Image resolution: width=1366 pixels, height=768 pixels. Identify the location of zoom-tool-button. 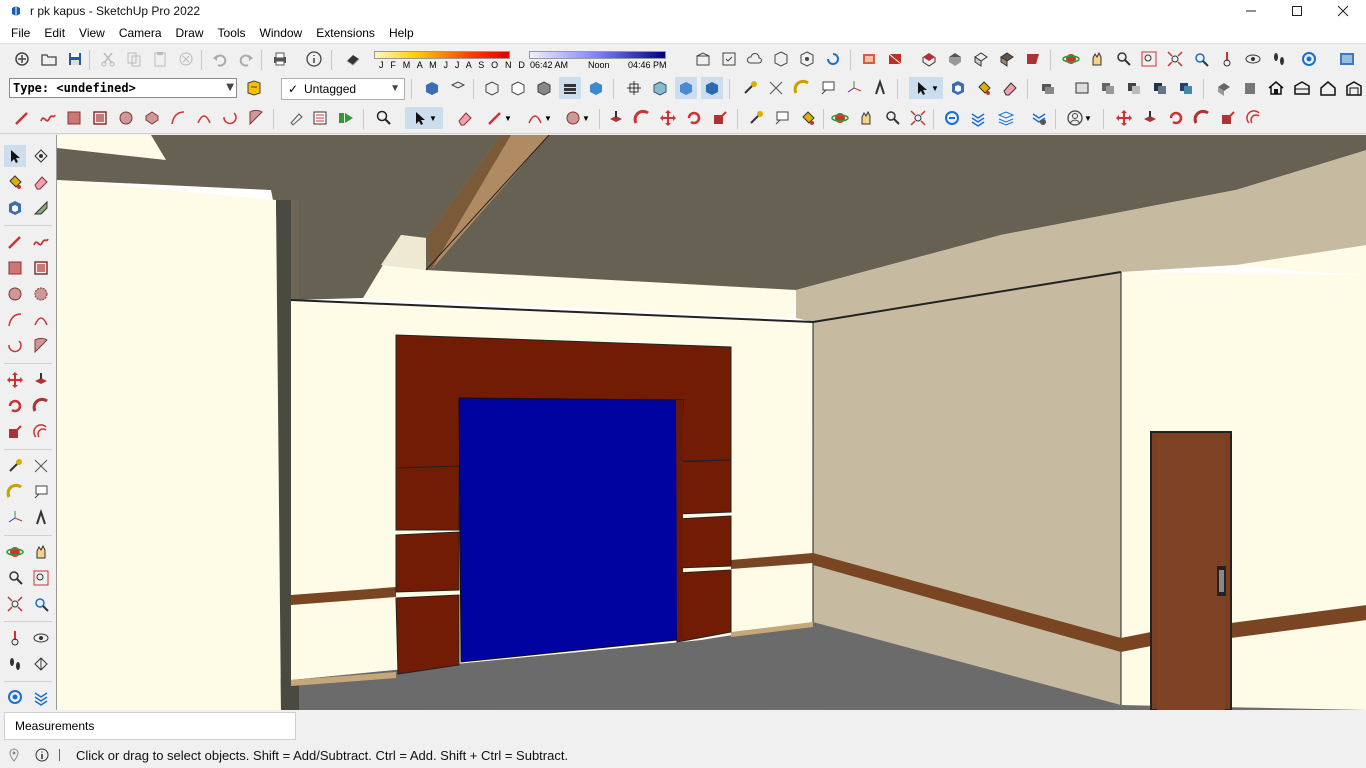
(892, 118).